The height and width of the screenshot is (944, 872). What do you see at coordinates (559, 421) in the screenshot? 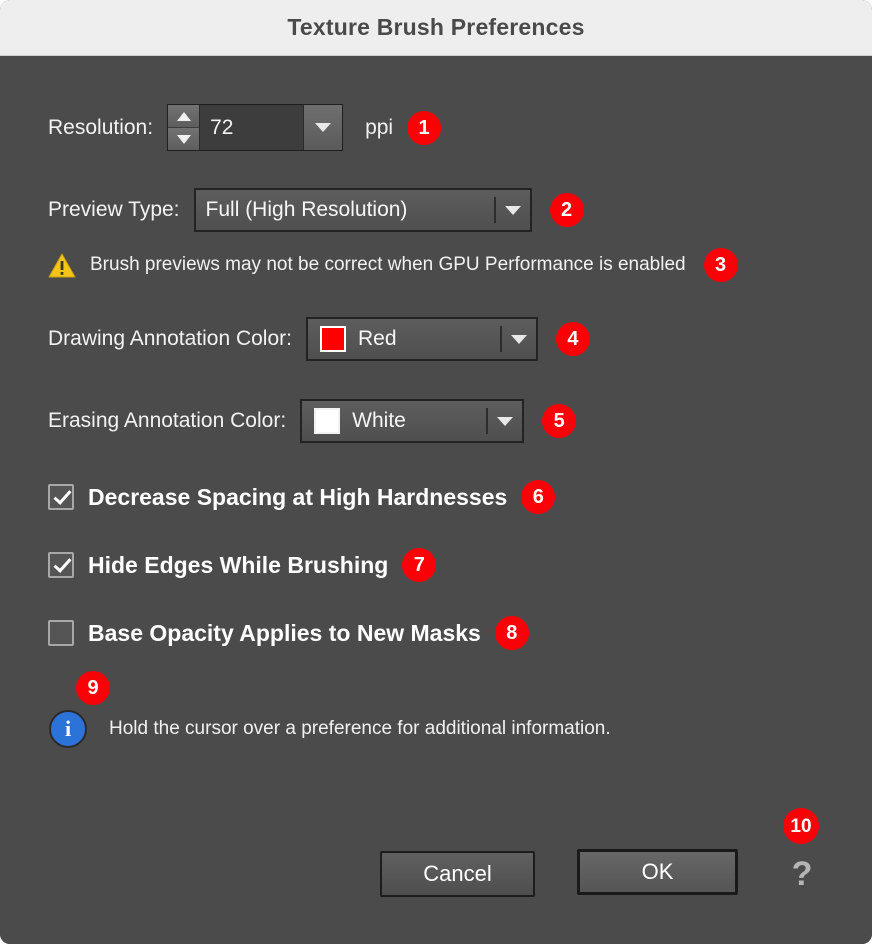
I see `annotation-badge-5: 5` at bounding box center [559, 421].